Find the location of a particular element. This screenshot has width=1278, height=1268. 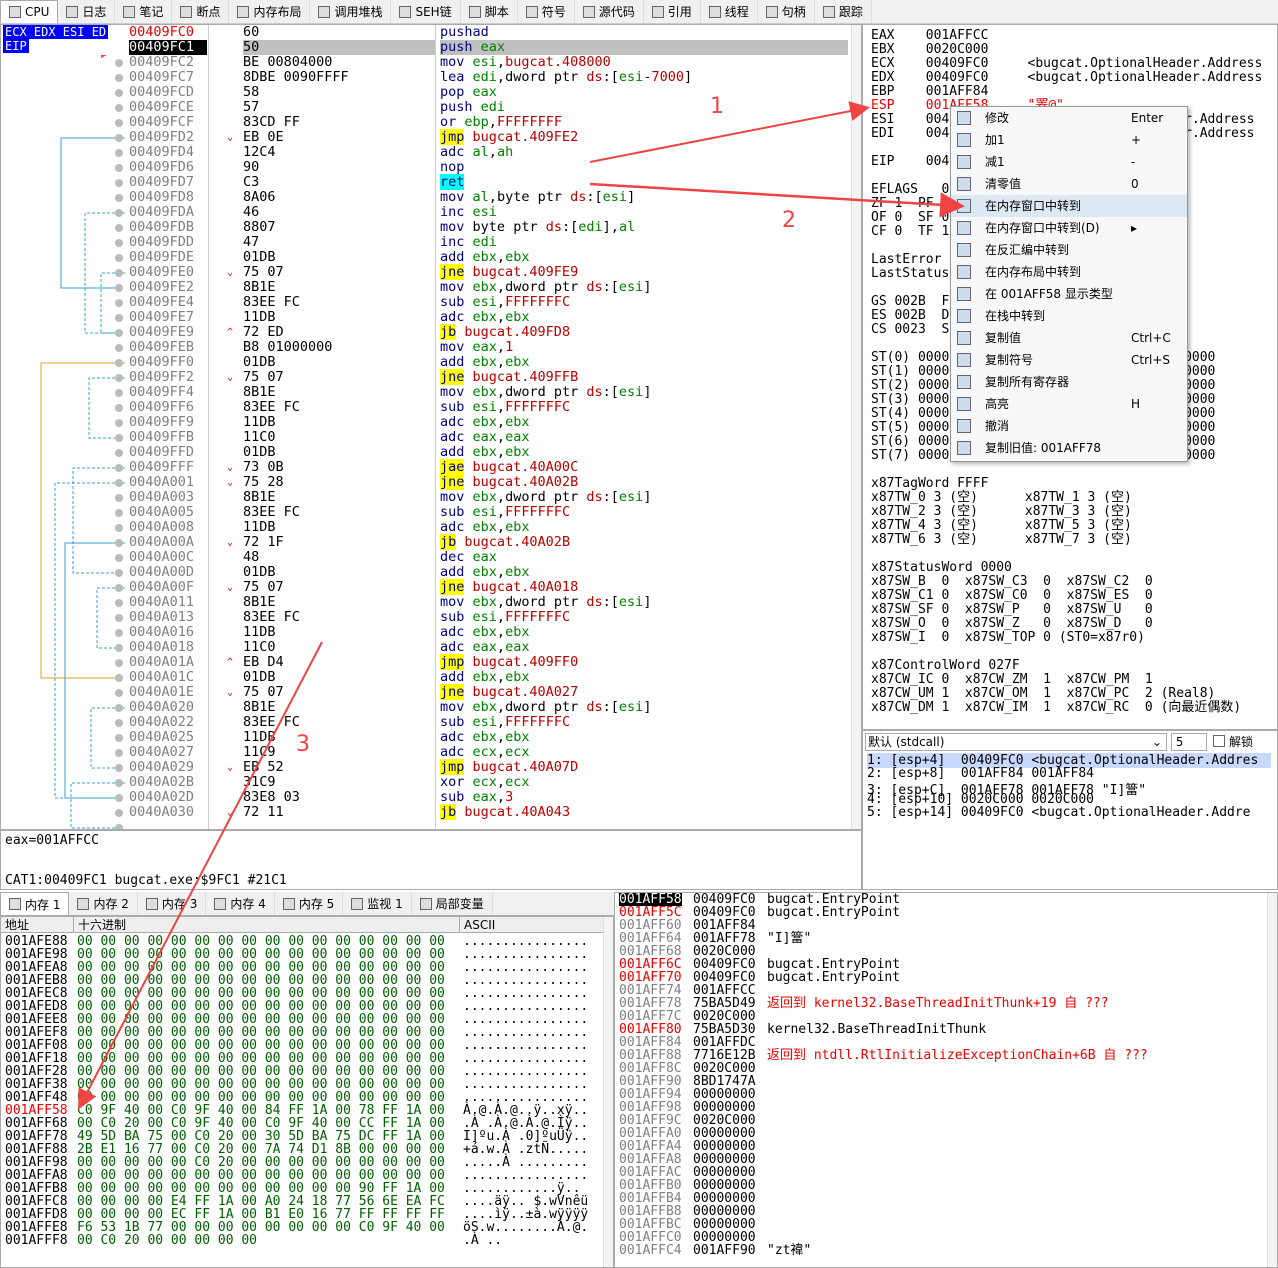

memtab-2: 内存 2 is located at coordinates (103, 903).